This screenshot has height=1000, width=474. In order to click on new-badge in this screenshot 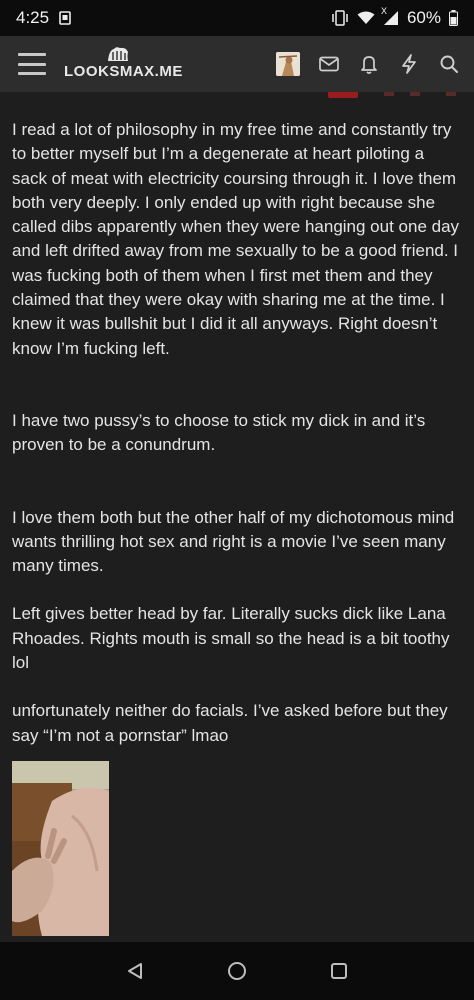, I will do `click(343, 95)`.